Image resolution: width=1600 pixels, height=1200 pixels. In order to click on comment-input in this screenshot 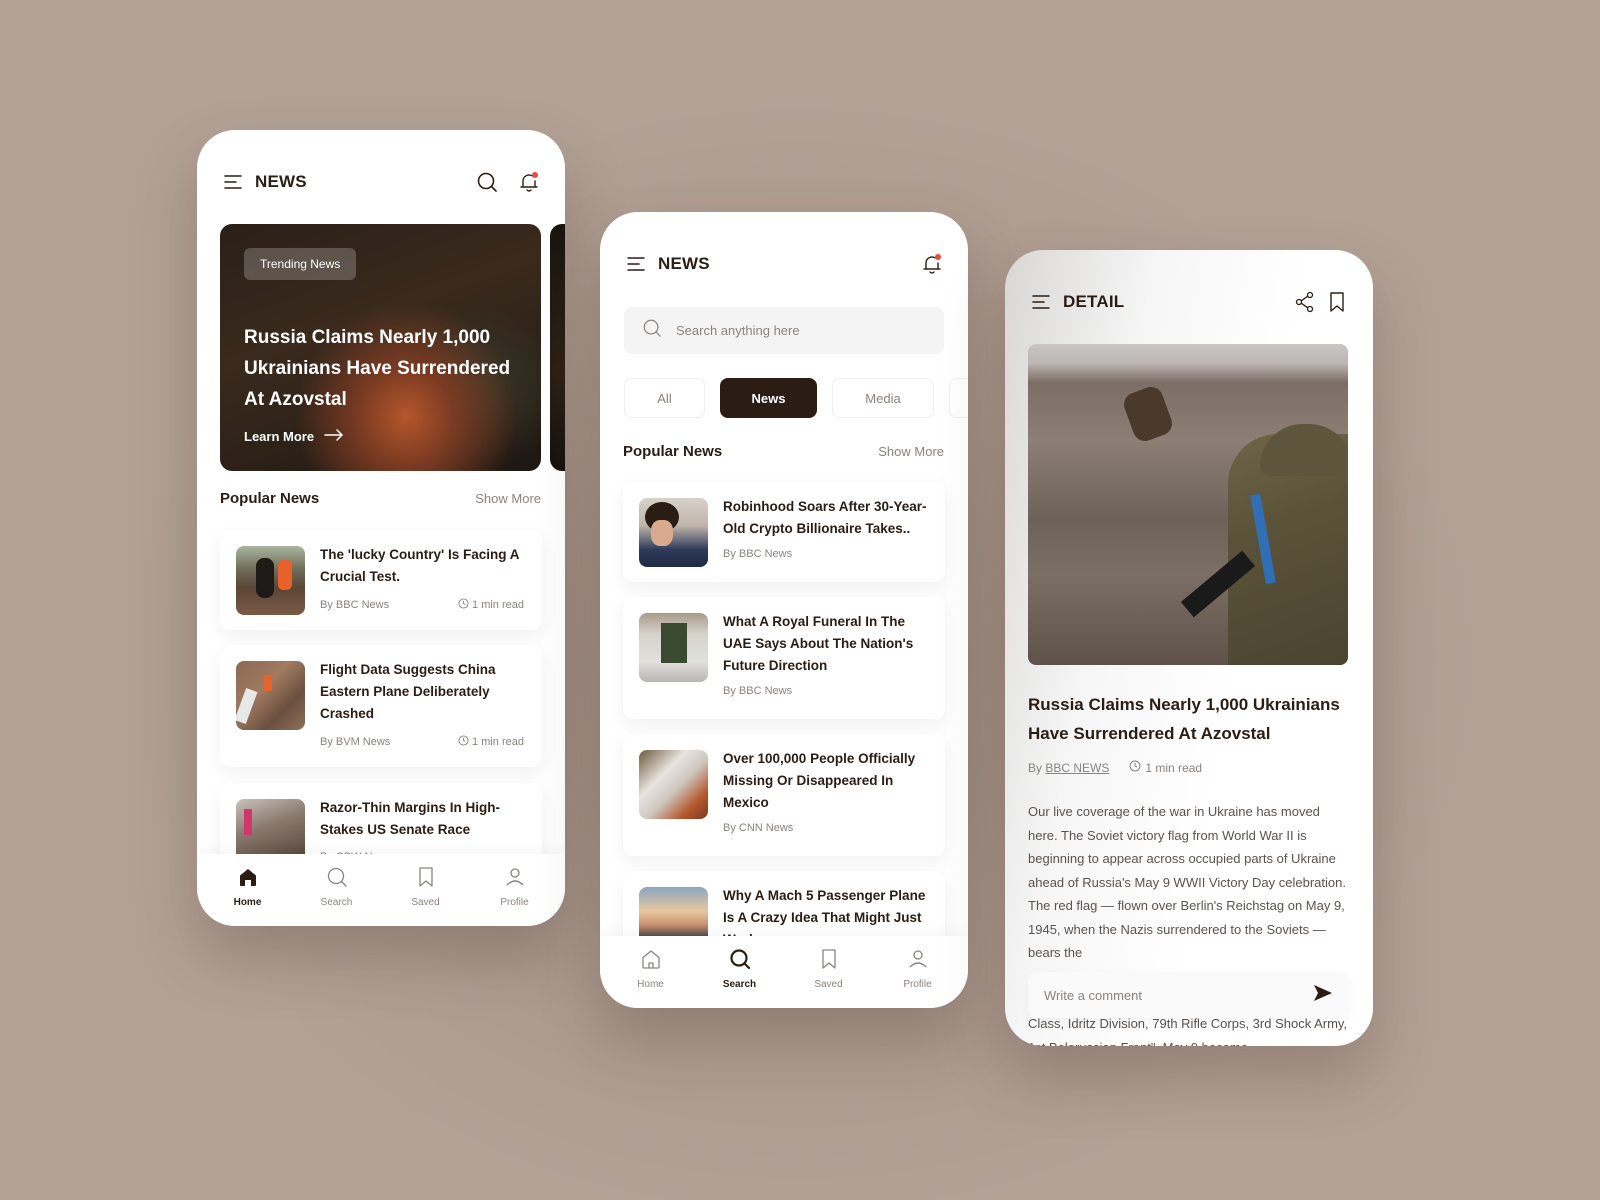, I will do `click(1178, 995)`.